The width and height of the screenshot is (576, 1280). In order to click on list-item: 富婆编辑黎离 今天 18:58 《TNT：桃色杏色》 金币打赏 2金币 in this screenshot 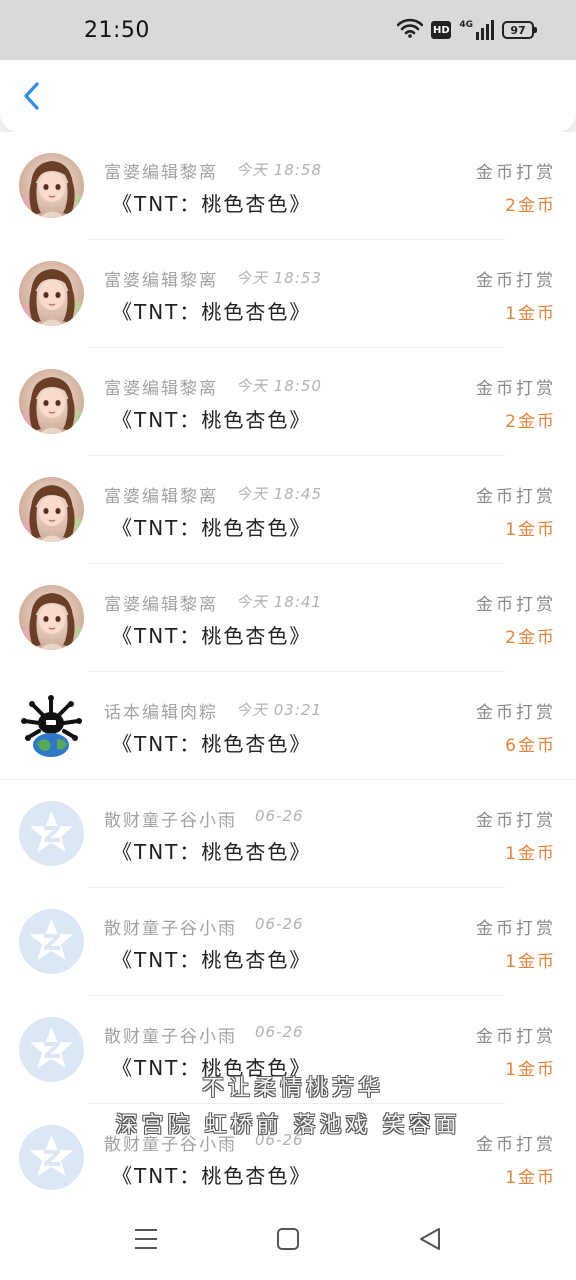, I will do `click(288, 186)`.